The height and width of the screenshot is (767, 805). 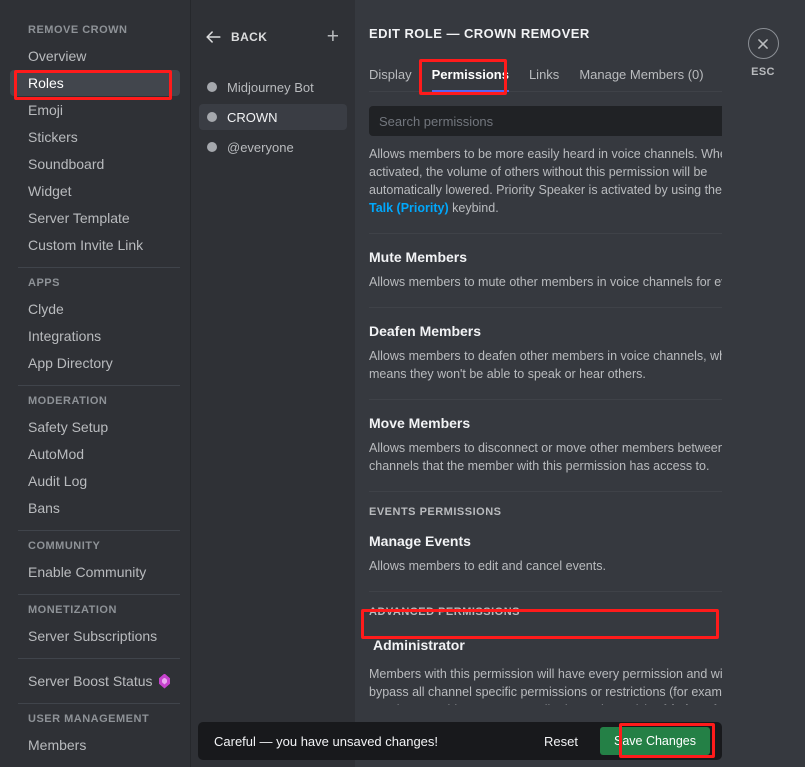 I want to click on tab-manage-members: Manage Members (0), so click(x=641, y=79).